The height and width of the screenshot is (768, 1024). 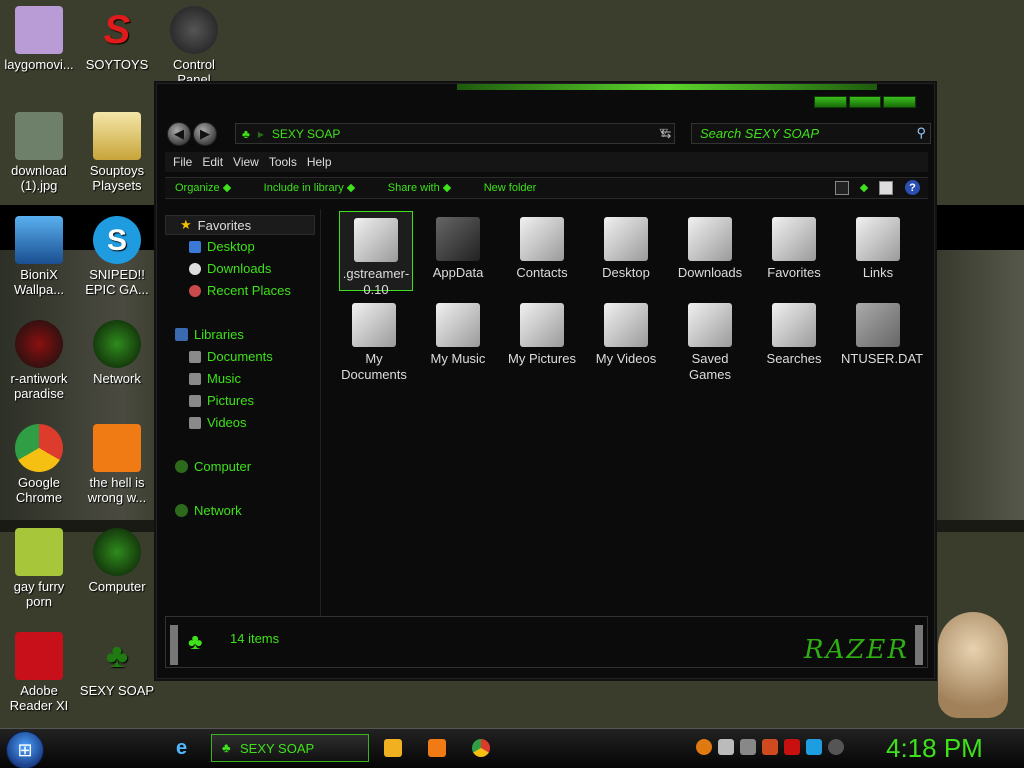 What do you see at coordinates (117, 29) in the screenshot?
I see `soytoys-s-icon: S` at bounding box center [117, 29].